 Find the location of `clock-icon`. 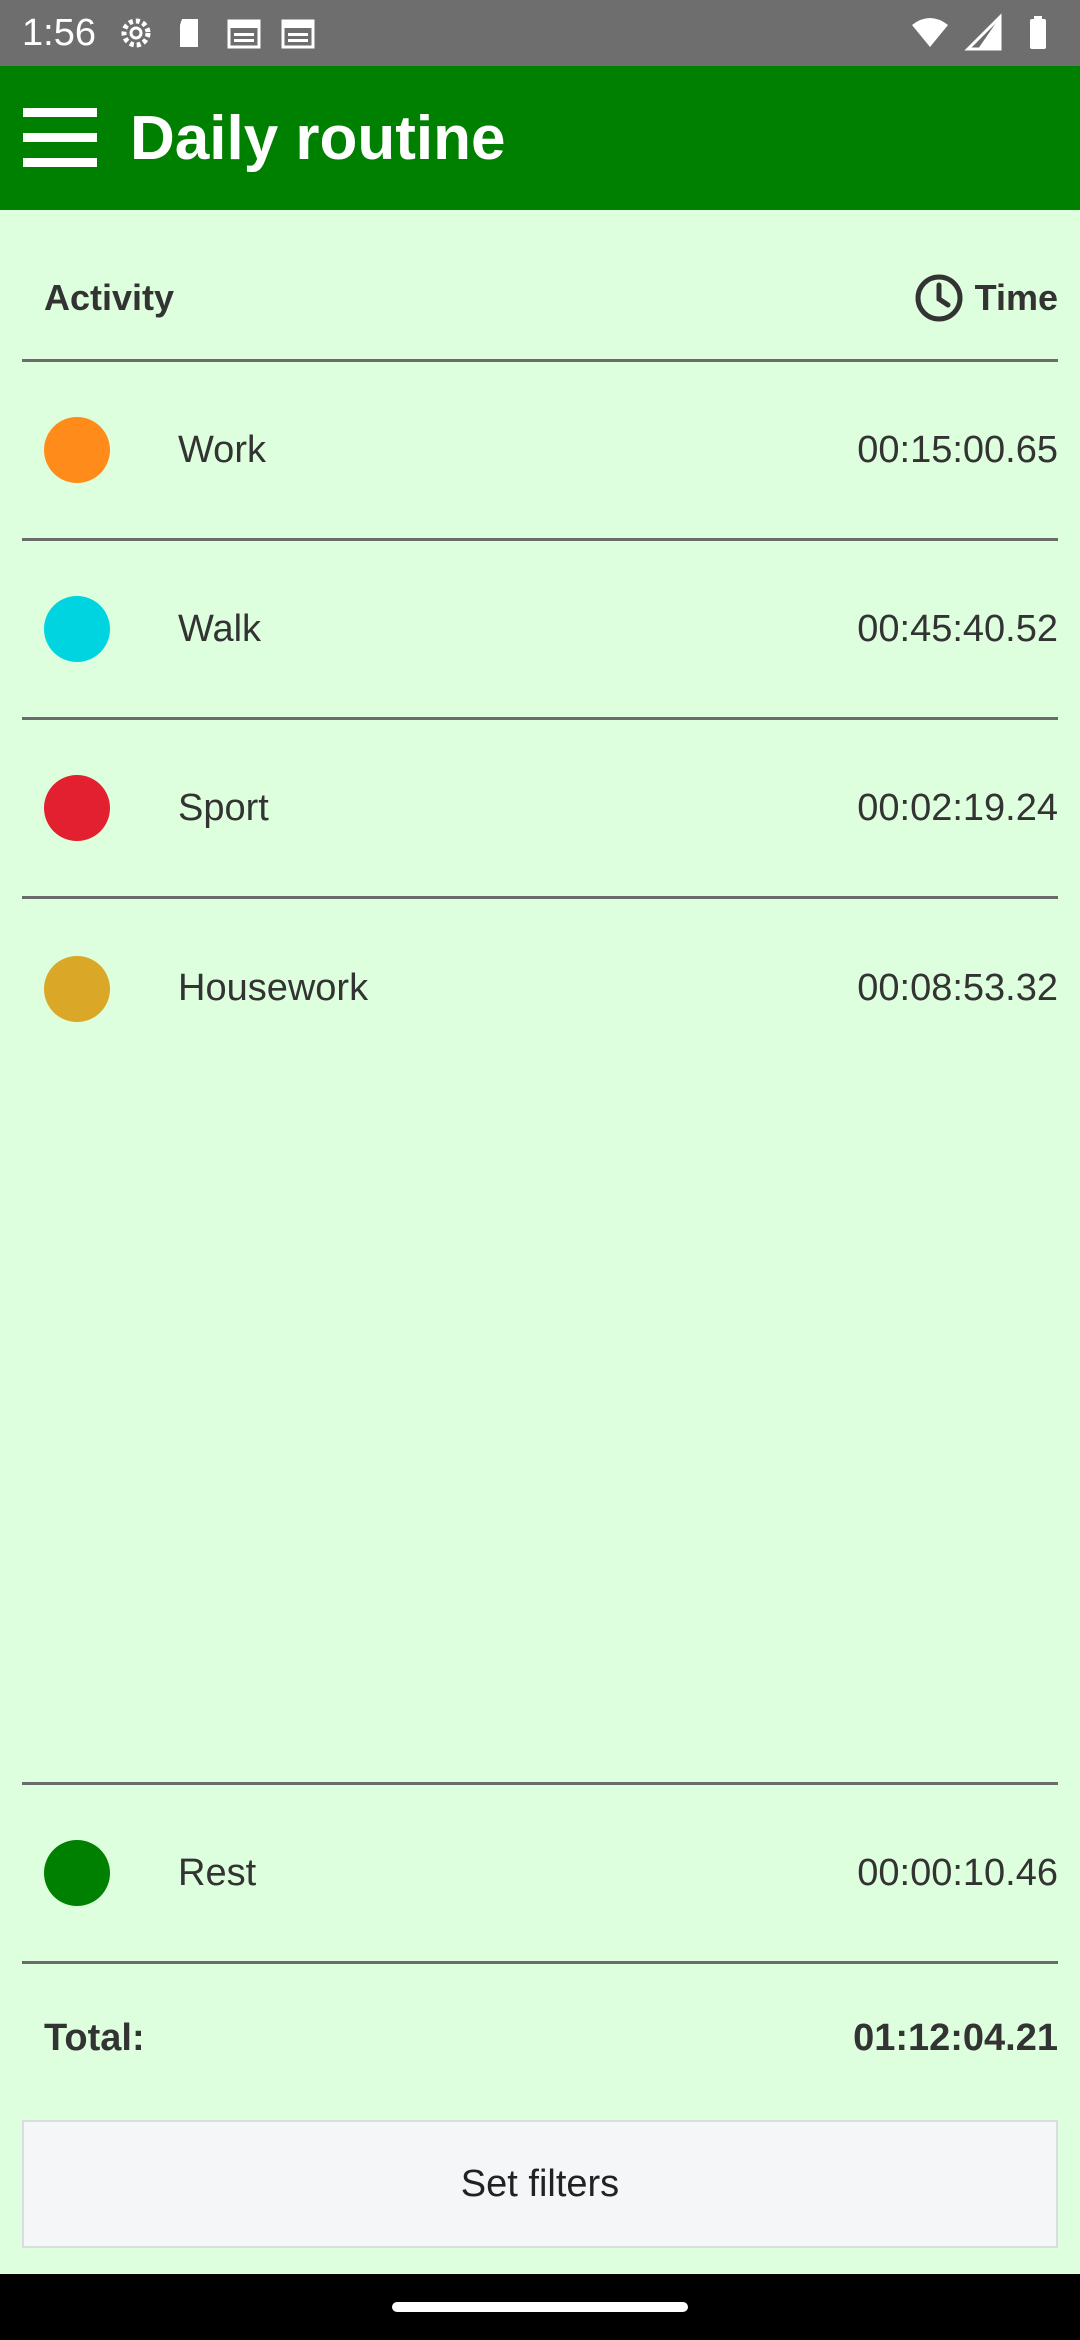

clock-icon is located at coordinates (939, 297).